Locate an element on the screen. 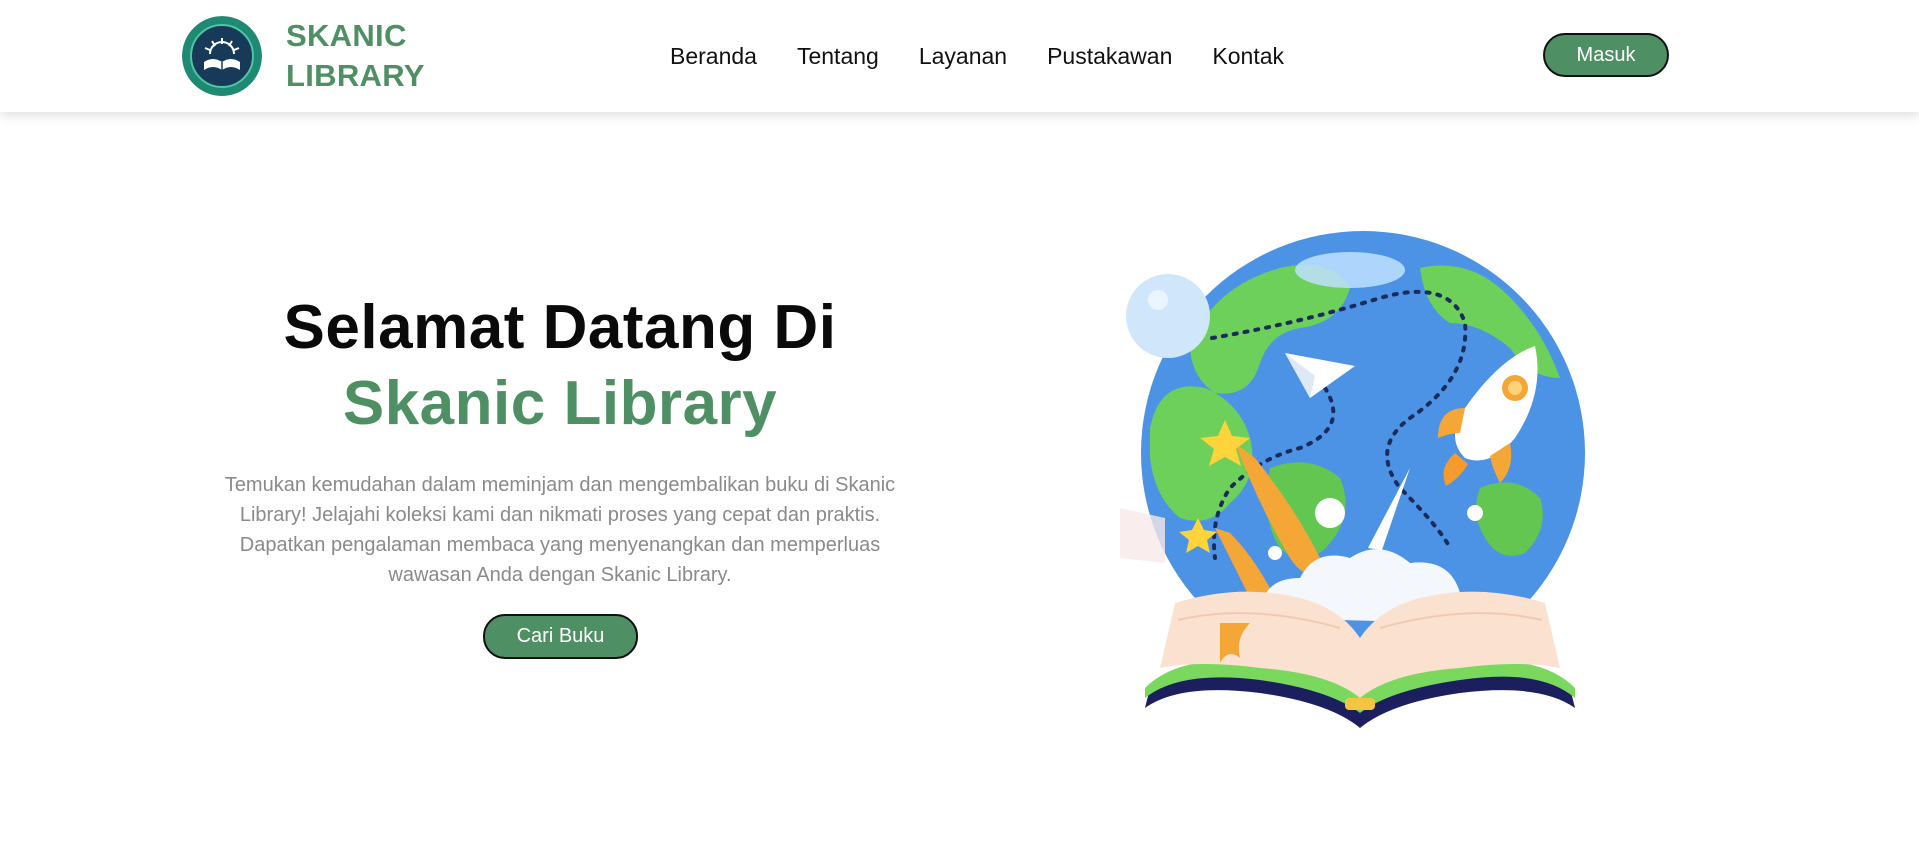  login-button: Masuk is located at coordinates (1606, 55).